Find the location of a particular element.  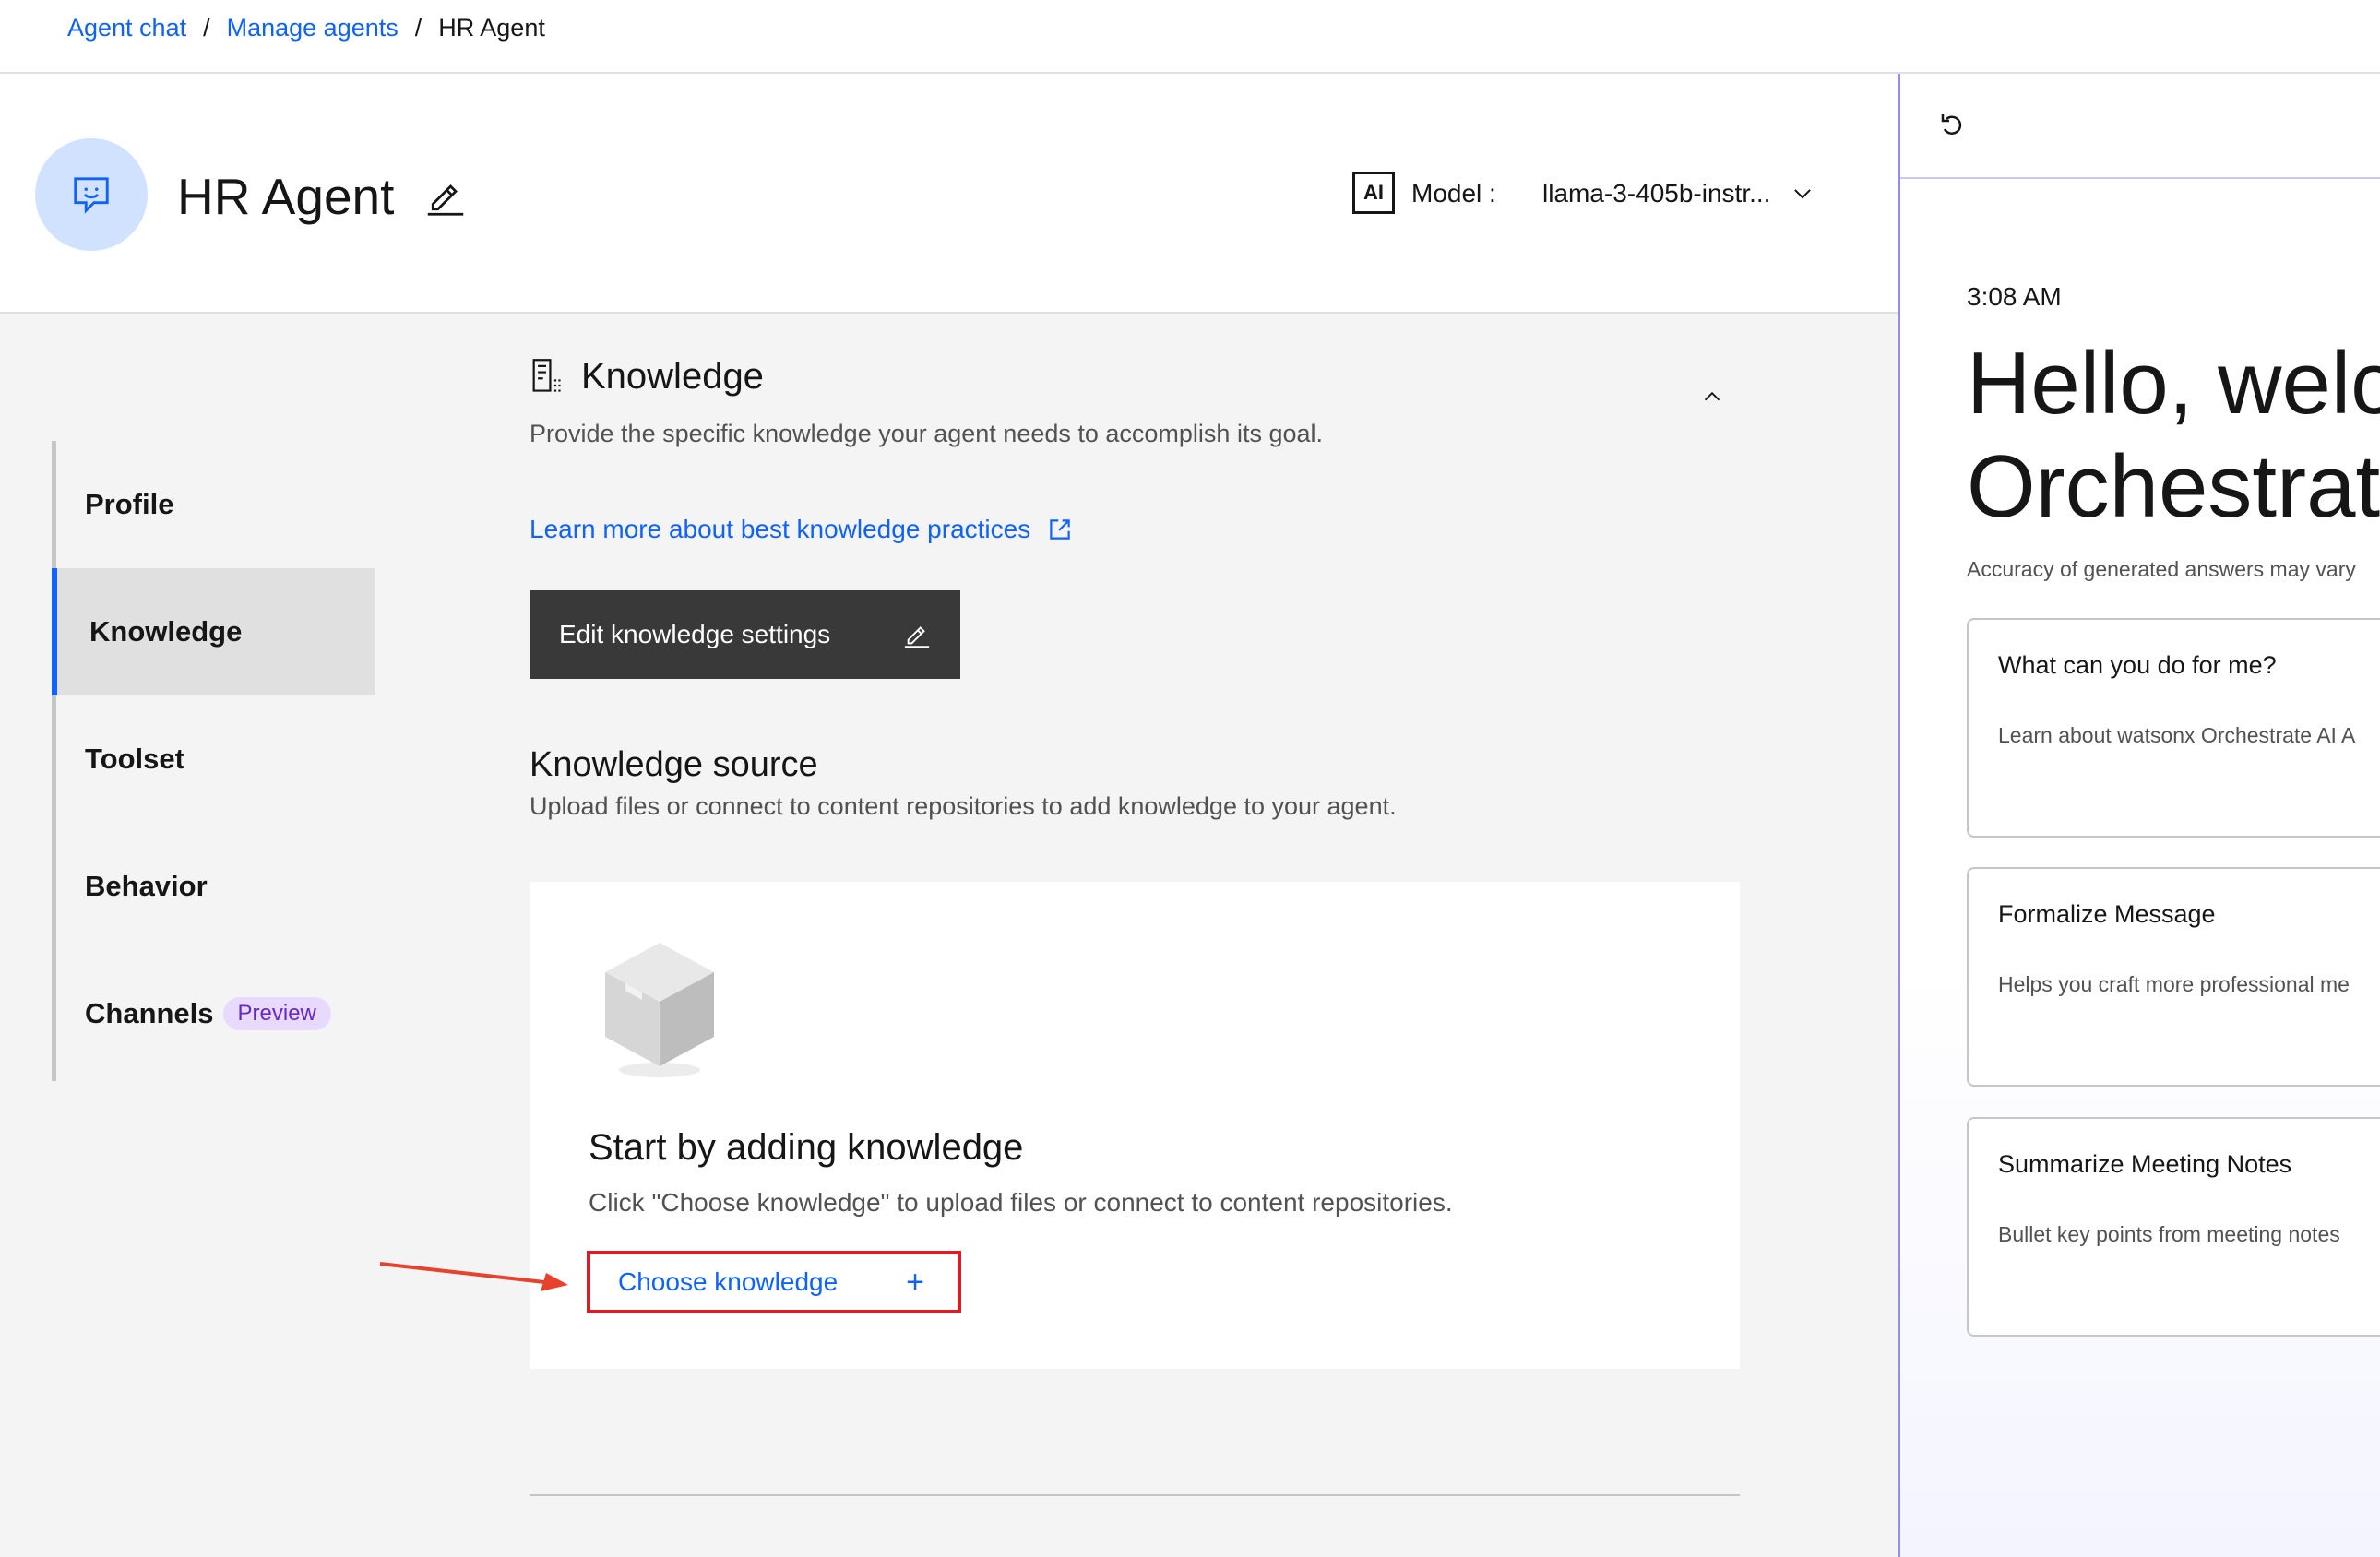

chevron-up-icon is located at coordinates (1712, 396).